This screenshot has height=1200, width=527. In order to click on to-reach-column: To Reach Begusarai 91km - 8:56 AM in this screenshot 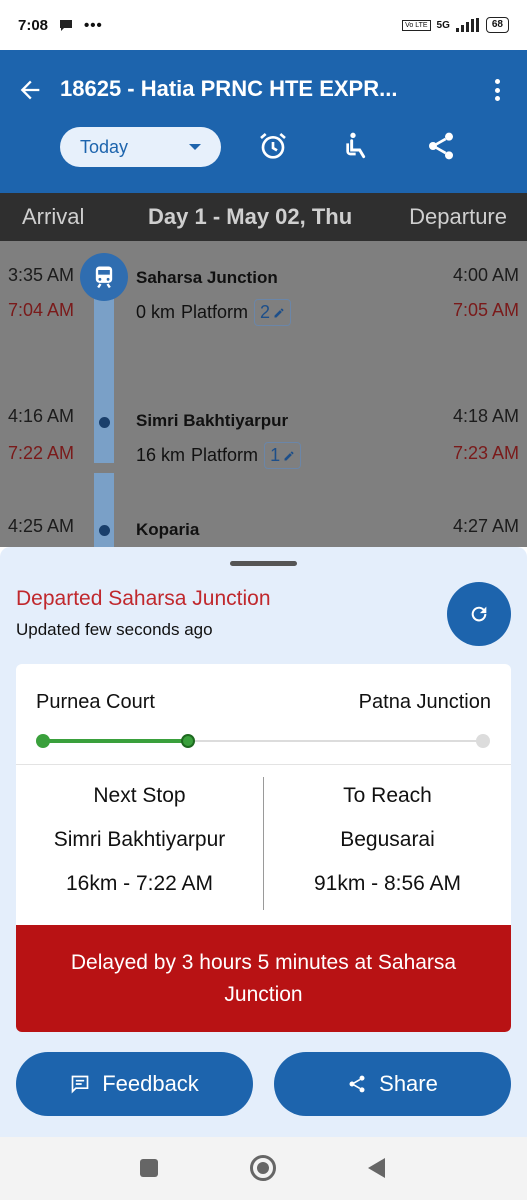, I will do `click(387, 830)`.